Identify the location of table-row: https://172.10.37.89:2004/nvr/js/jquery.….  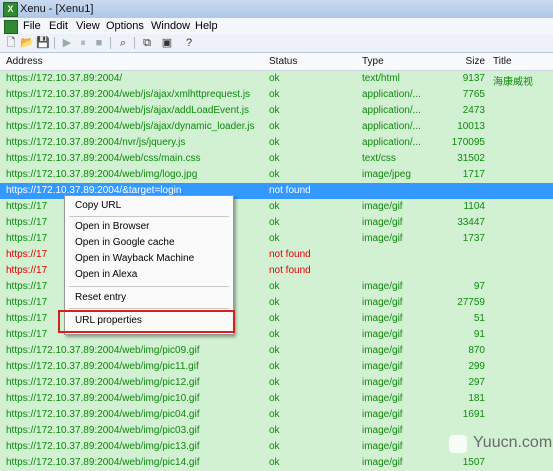
(276, 143).